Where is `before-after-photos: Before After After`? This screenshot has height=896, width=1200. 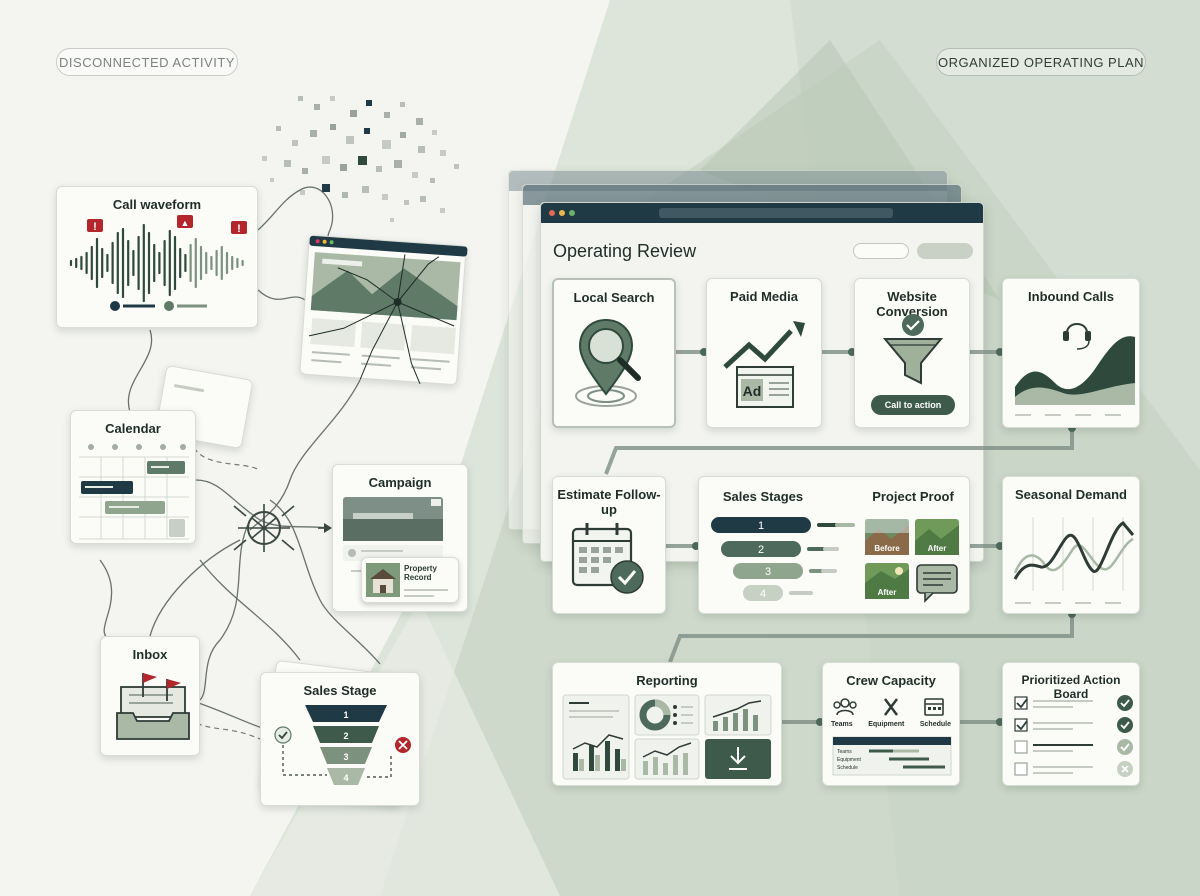 before-after-photos: Before After After is located at coordinates (912, 561).